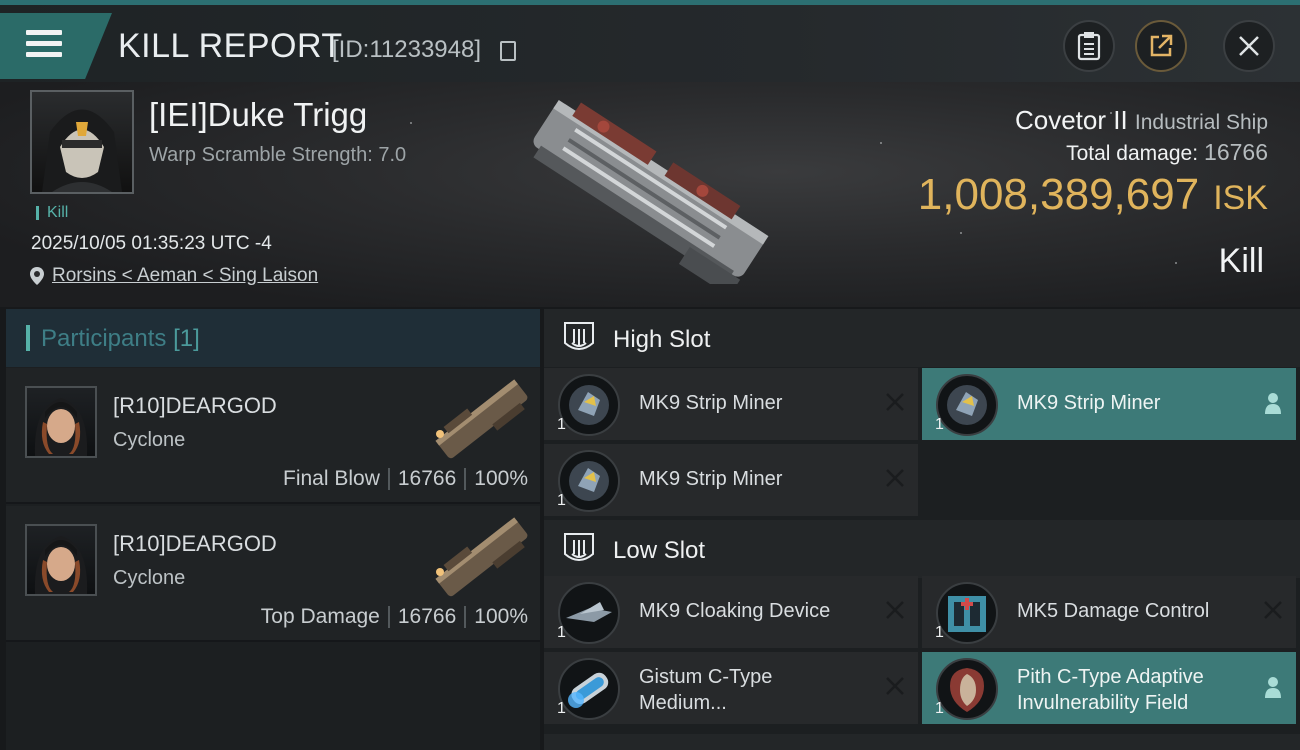  I want to click on high-slot-label: High Slot, so click(662, 339).